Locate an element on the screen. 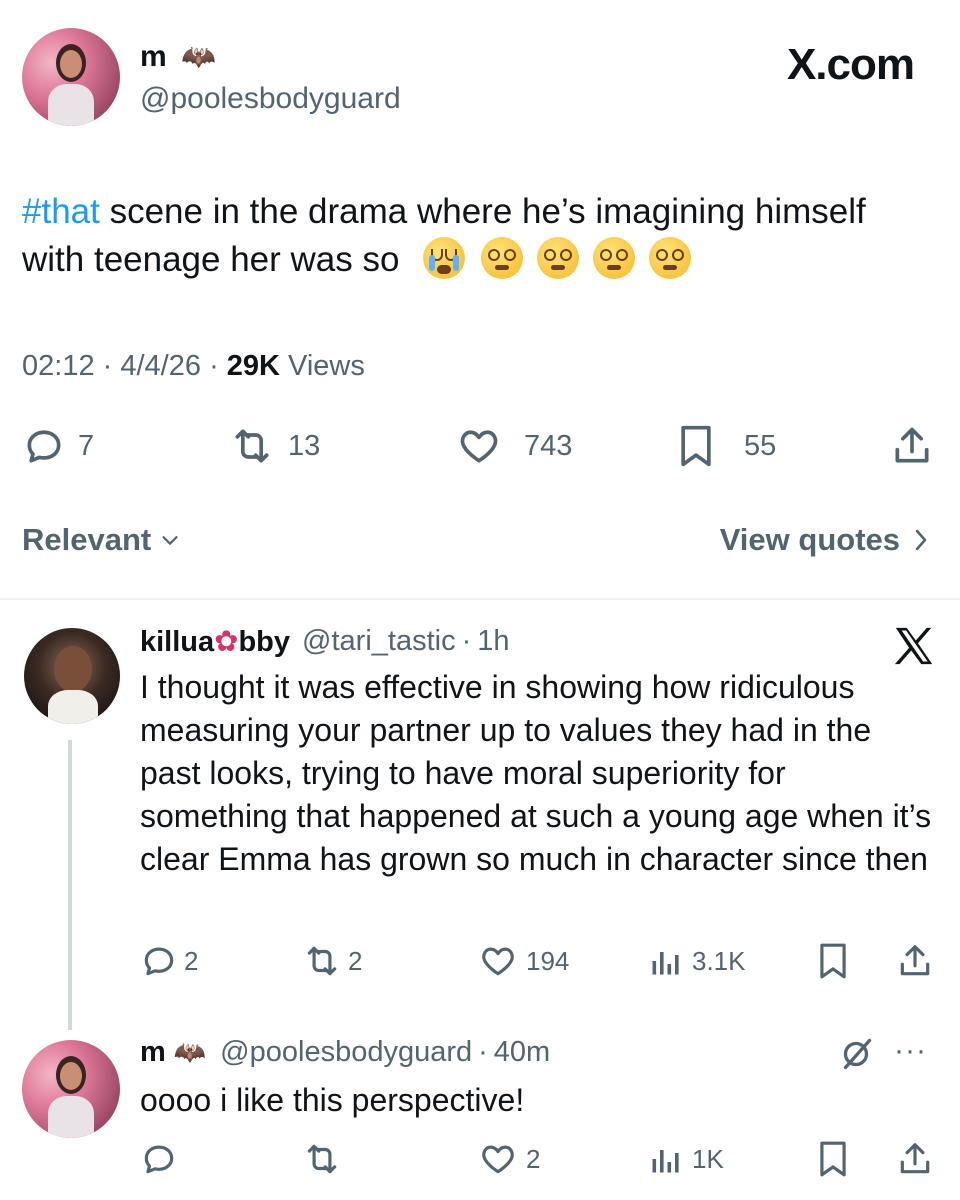  view-quotes-label: View quotes is located at coordinates (809, 539).